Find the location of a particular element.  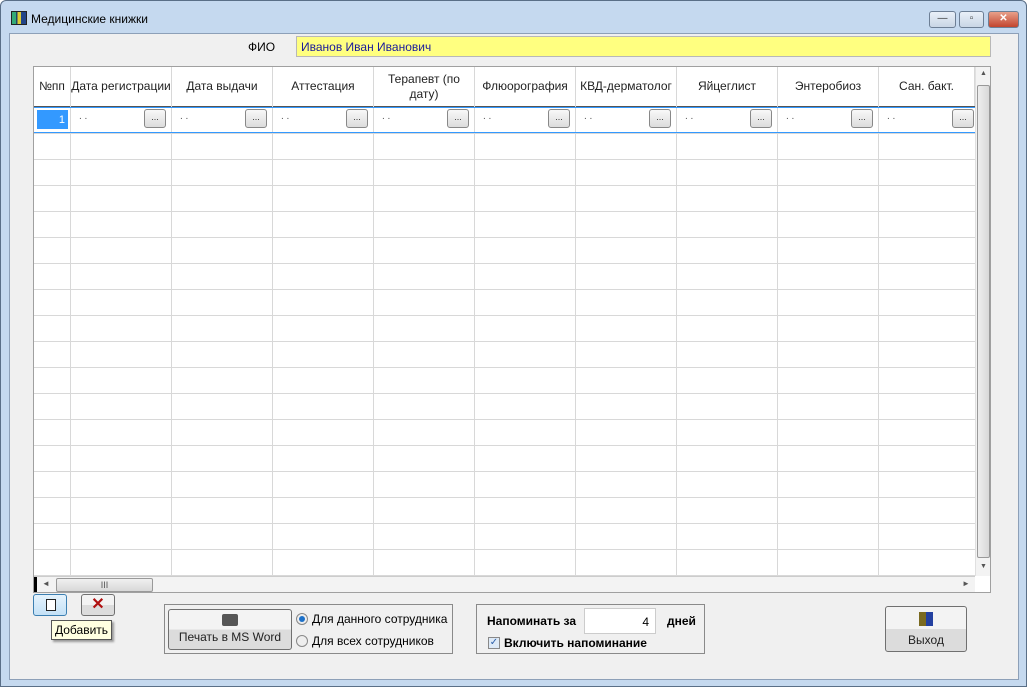

radio-all-employees-label: Для всех сотрудников is located at coordinates (373, 641).